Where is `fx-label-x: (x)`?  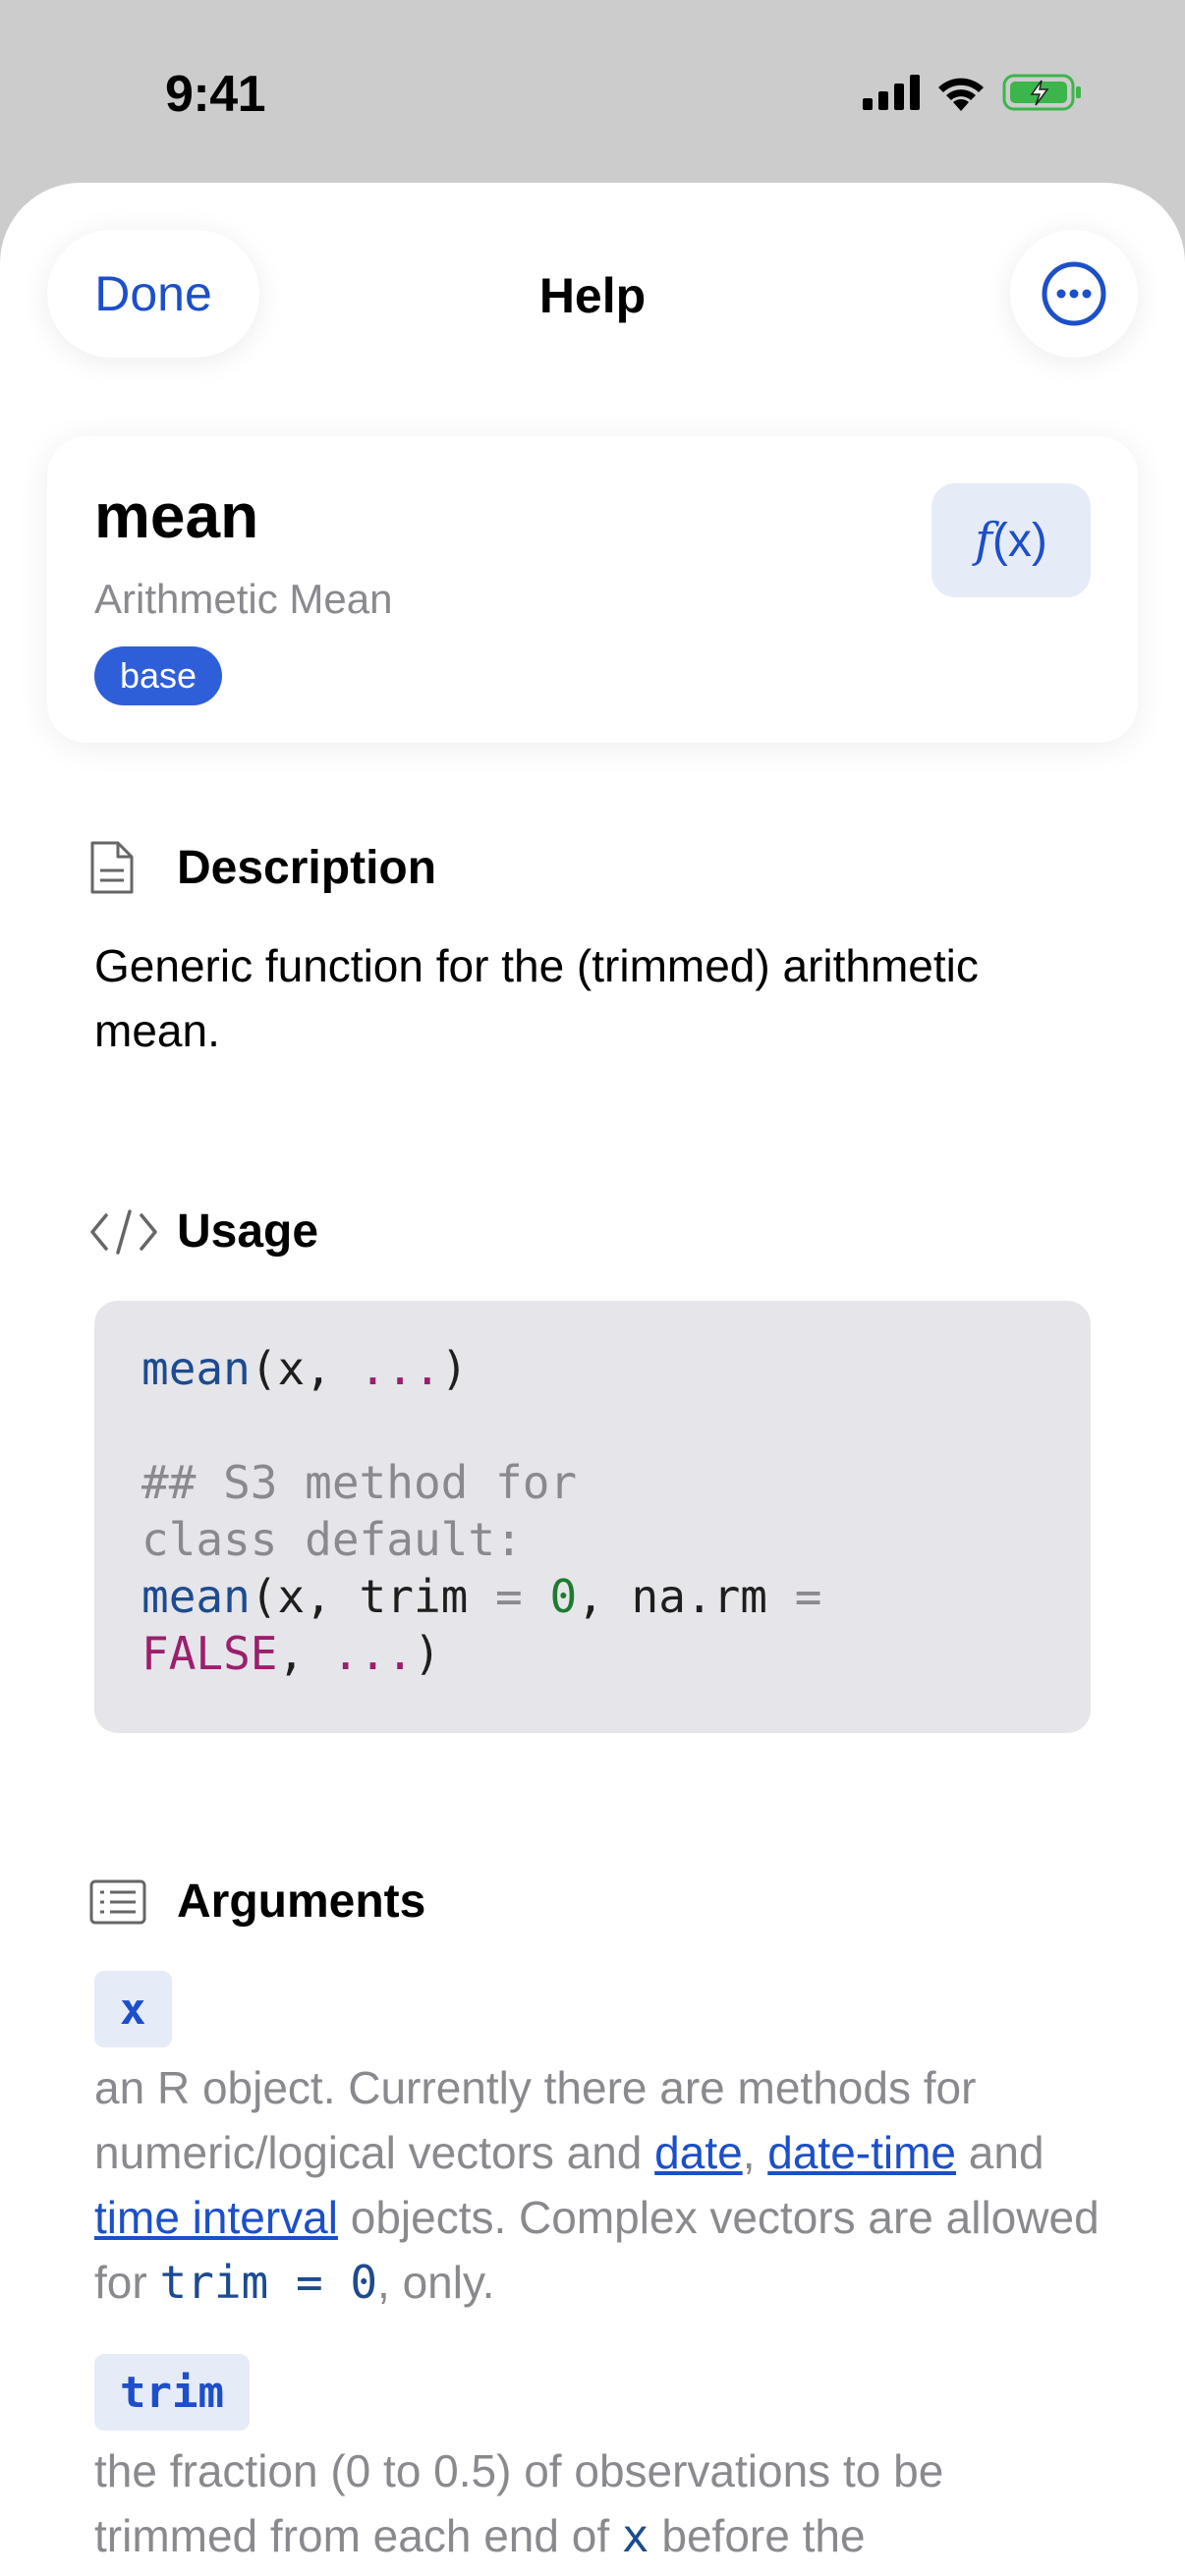 fx-label-x: (x) is located at coordinates (1019, 540).